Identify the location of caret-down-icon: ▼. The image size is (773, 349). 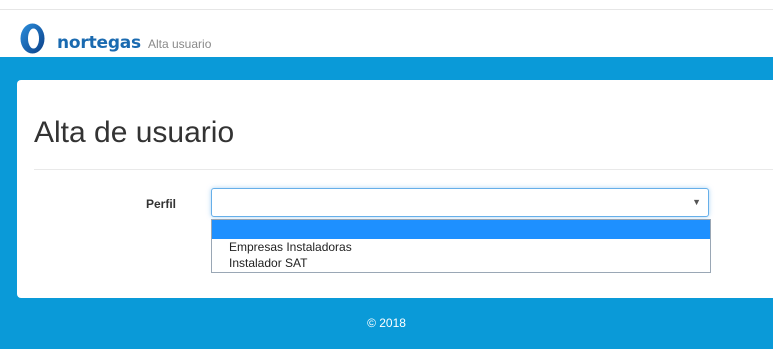
(696, 202).